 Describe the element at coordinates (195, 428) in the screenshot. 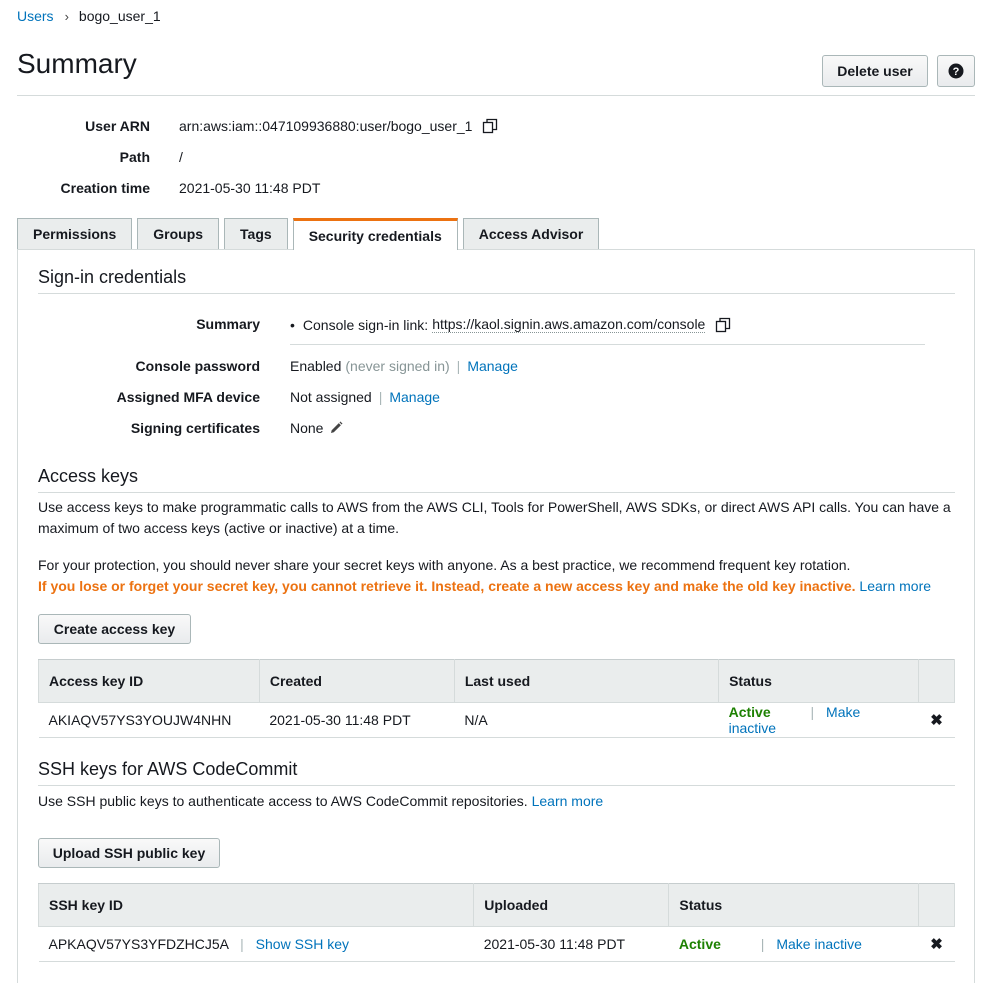

I see `signing-certs-label: Signing certificates` at that location.